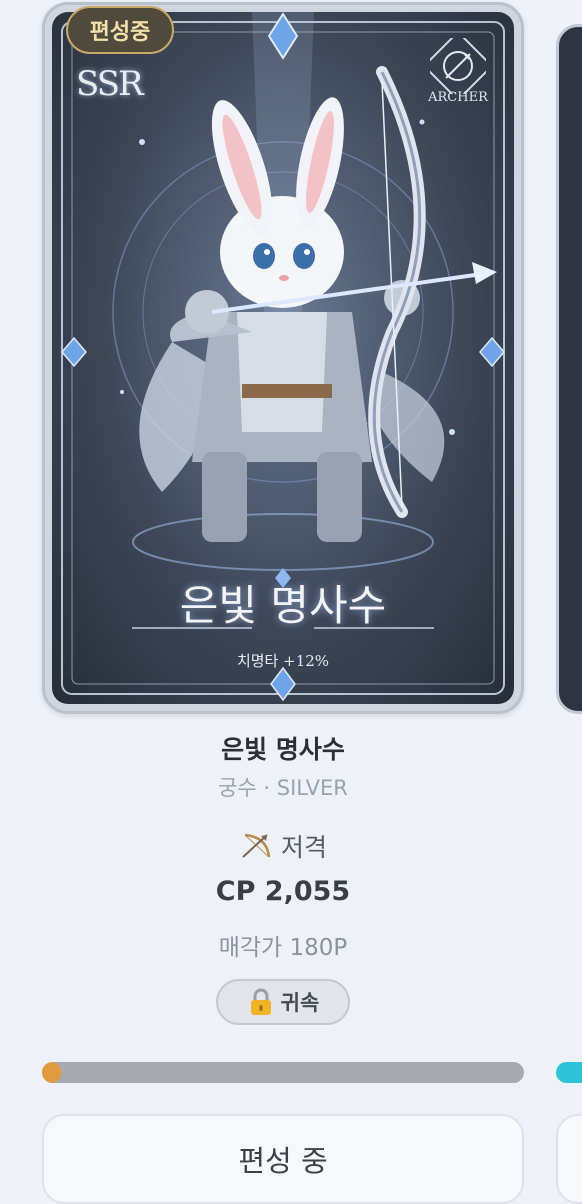 Image resolution: width=582 pixels, height=1204 pixels. Describe the element at coordinates (283, 891) in the screenshot. I see `combat-power: CP 2,055` at that location.